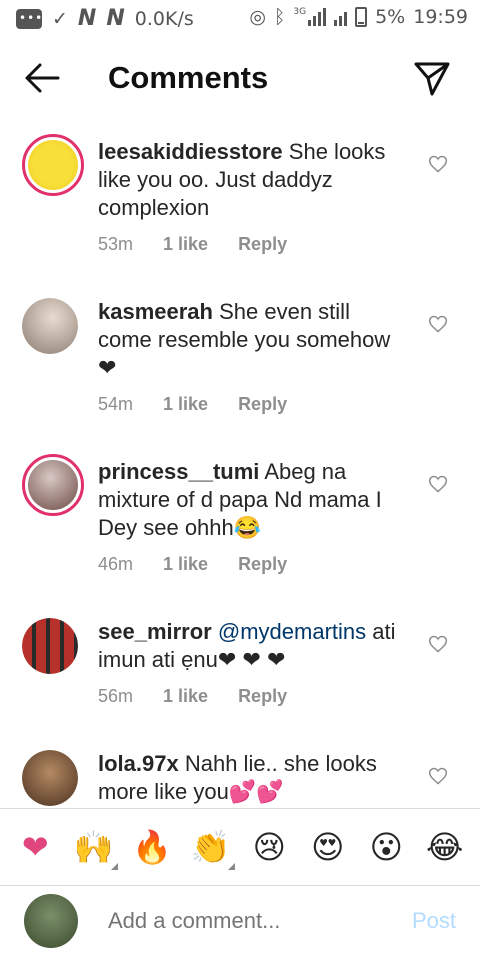 The image size is (480, 960). I want to click on comment-meta: 53m 1 like Reply, so click(192, 244).